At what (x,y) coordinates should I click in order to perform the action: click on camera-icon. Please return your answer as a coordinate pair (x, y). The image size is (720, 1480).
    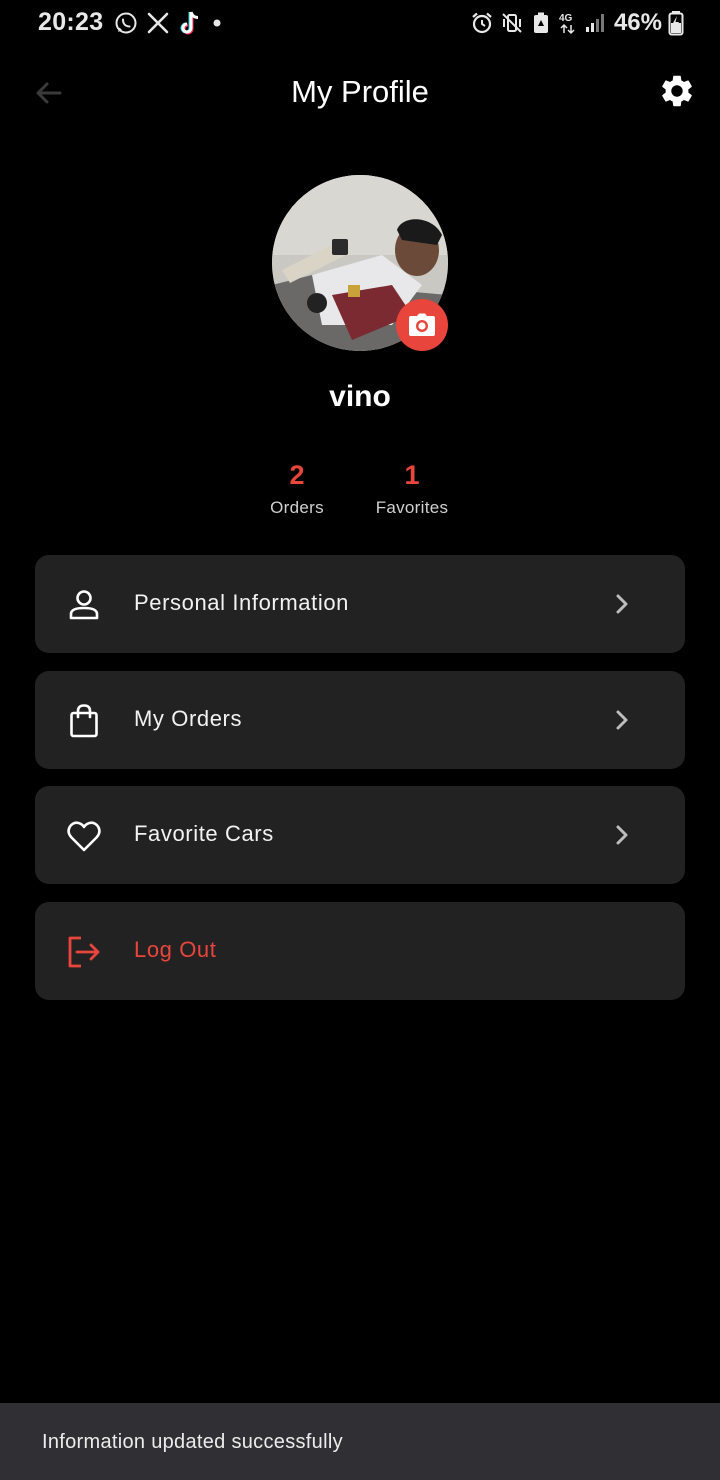
    Looking at the image, I should click on (422, 324).